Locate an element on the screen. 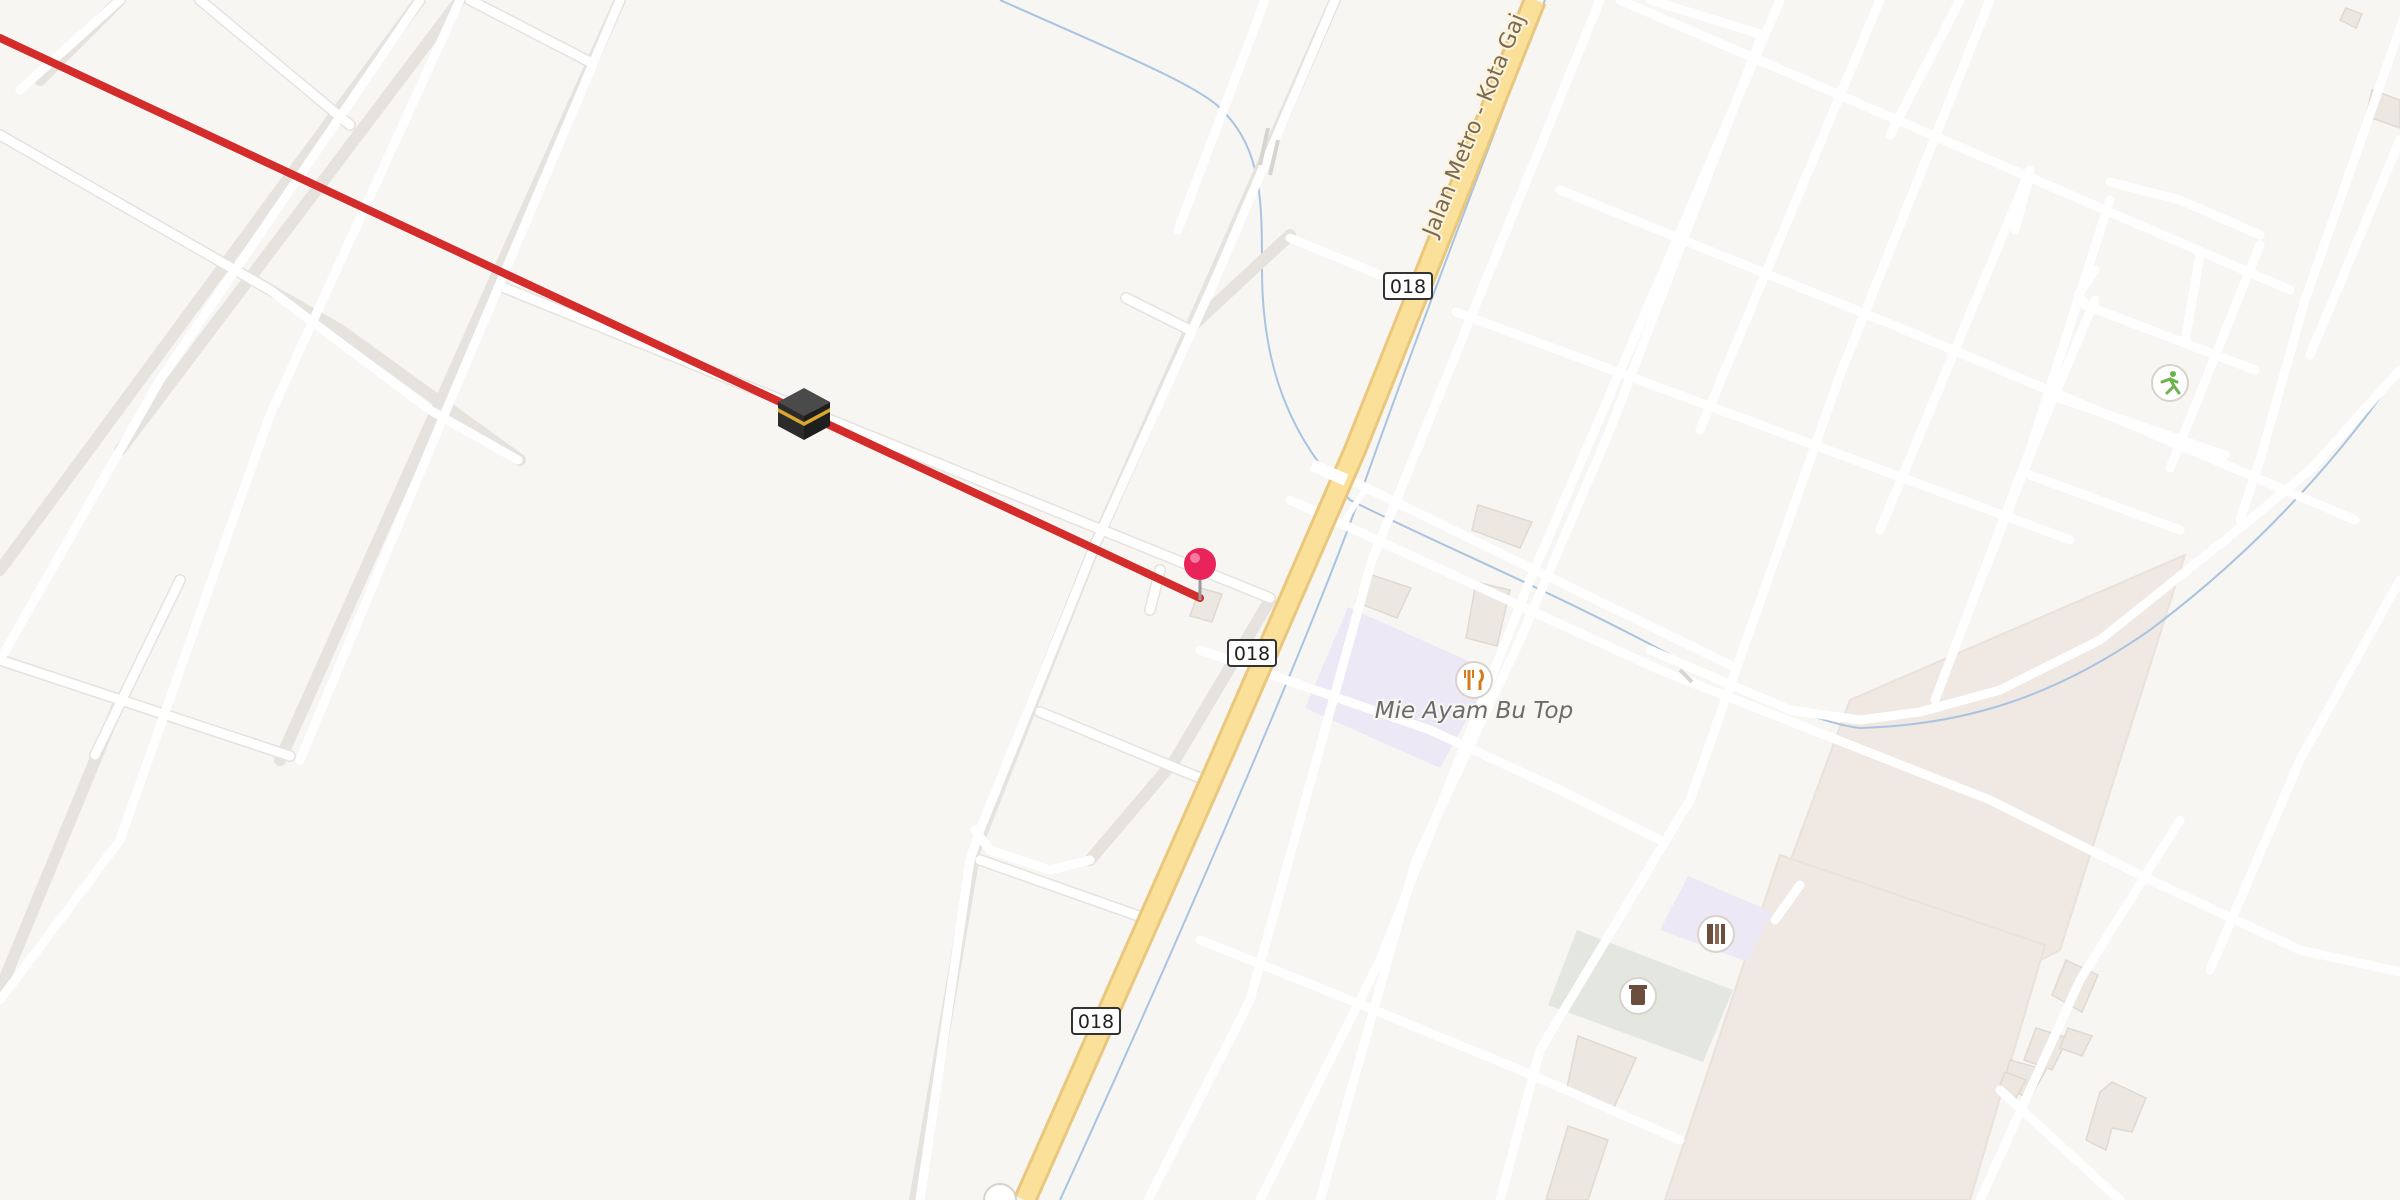  map-marker-partial is located at coordinates (1000, 1191).